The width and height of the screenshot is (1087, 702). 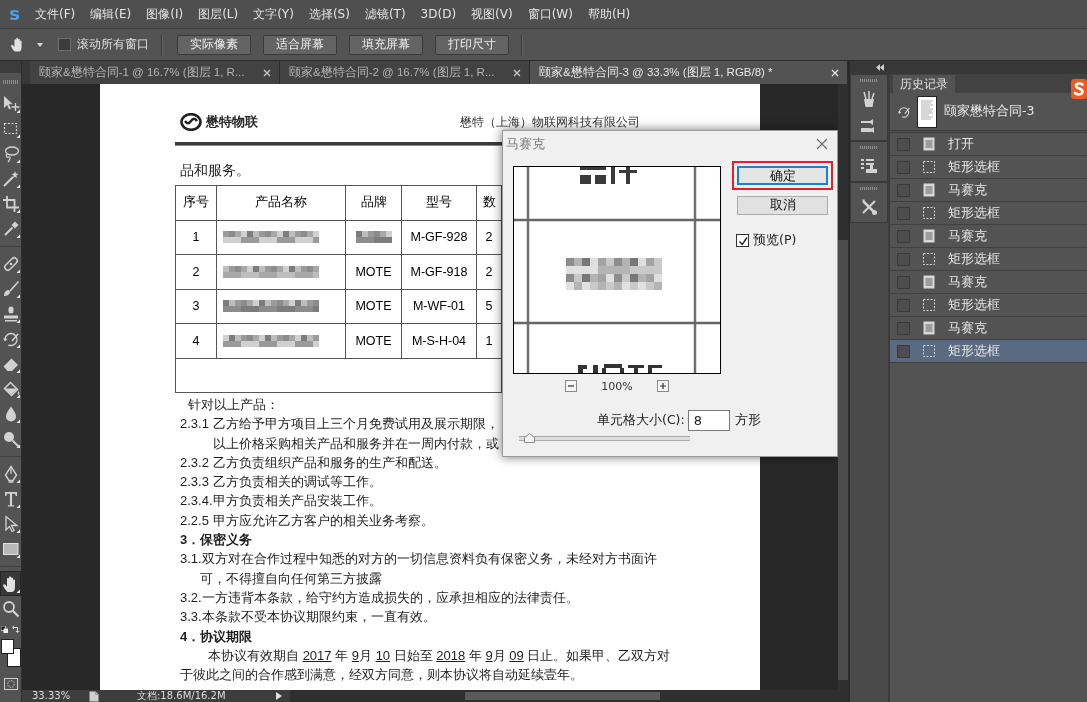 I want to click on unit-label: 方形, so click(x=747, y=420).